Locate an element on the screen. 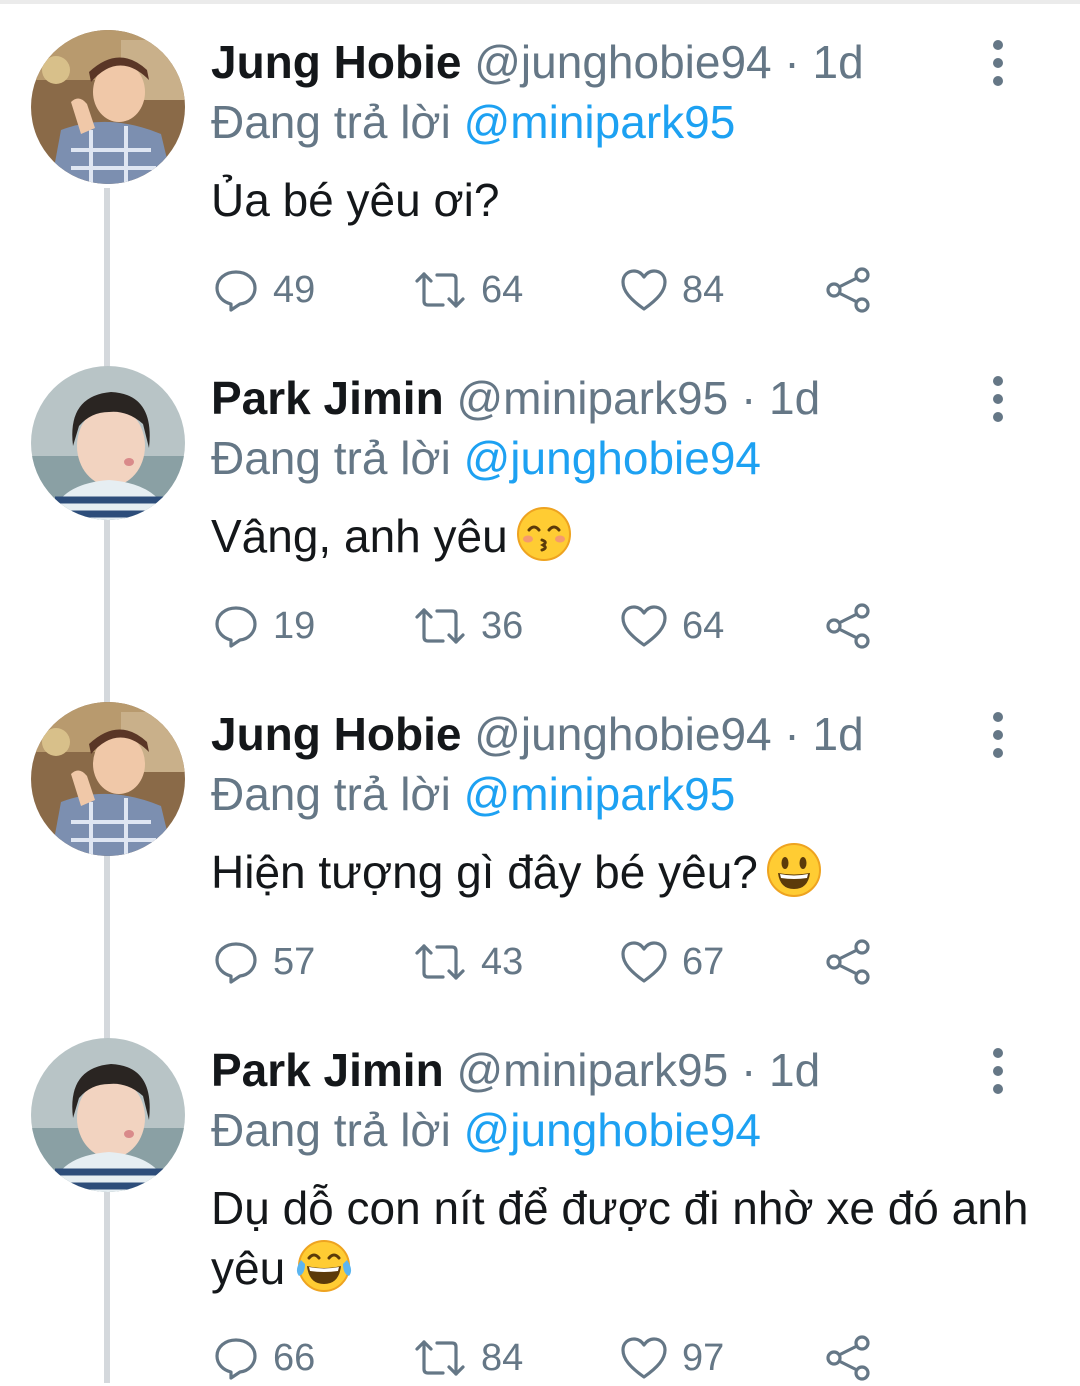  like-button: 84 is located at coordinates (672, 290).